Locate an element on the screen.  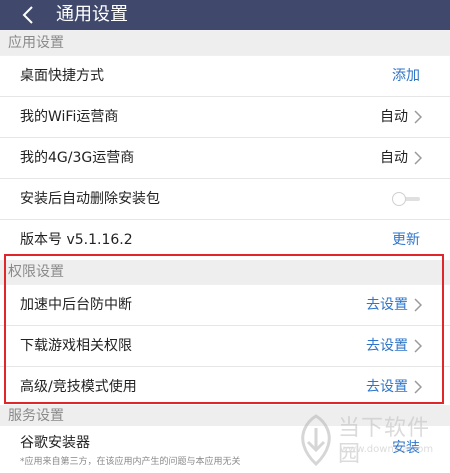
section-header-app: 应用设置 is located at coordinates (225, 43).